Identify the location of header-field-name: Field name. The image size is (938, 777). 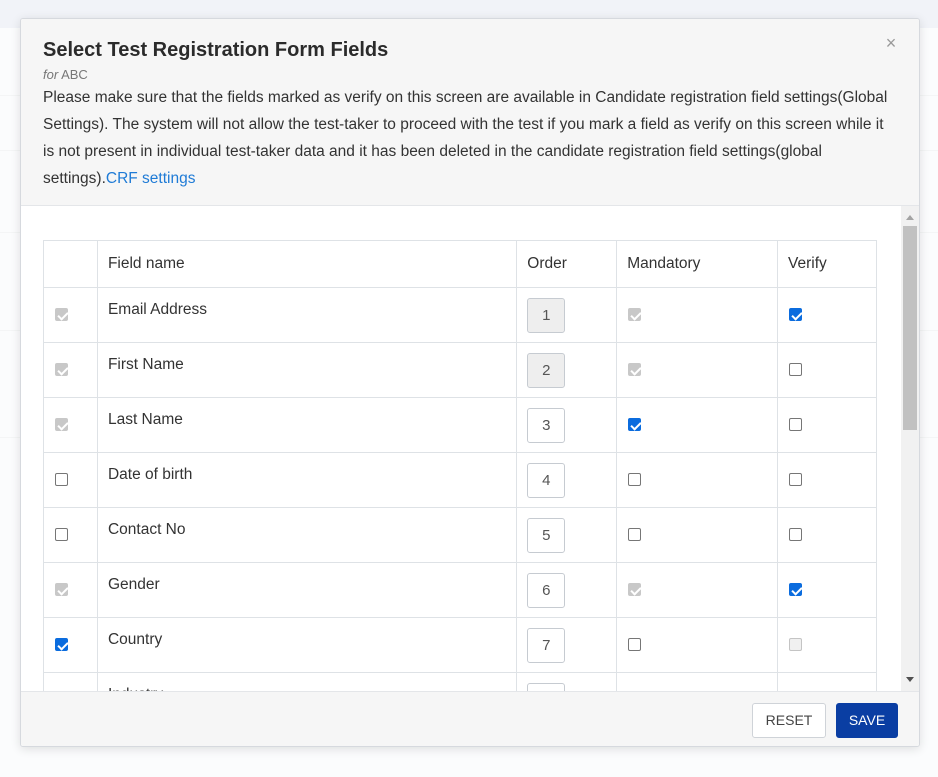
(307, 264).